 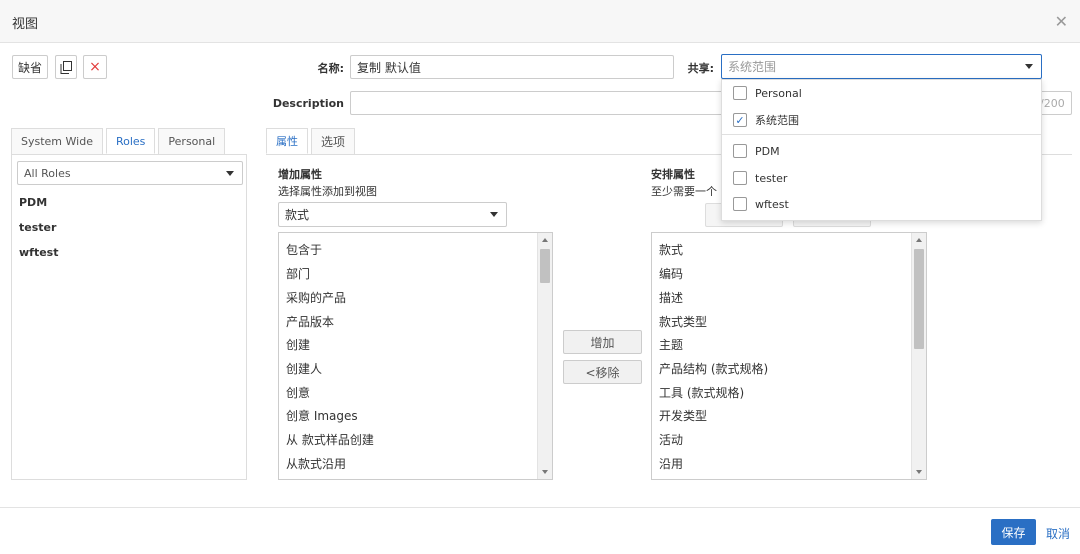 I want to click on arrange-attributes-subheading: 至少需要一个, so click(x=684, y=191).